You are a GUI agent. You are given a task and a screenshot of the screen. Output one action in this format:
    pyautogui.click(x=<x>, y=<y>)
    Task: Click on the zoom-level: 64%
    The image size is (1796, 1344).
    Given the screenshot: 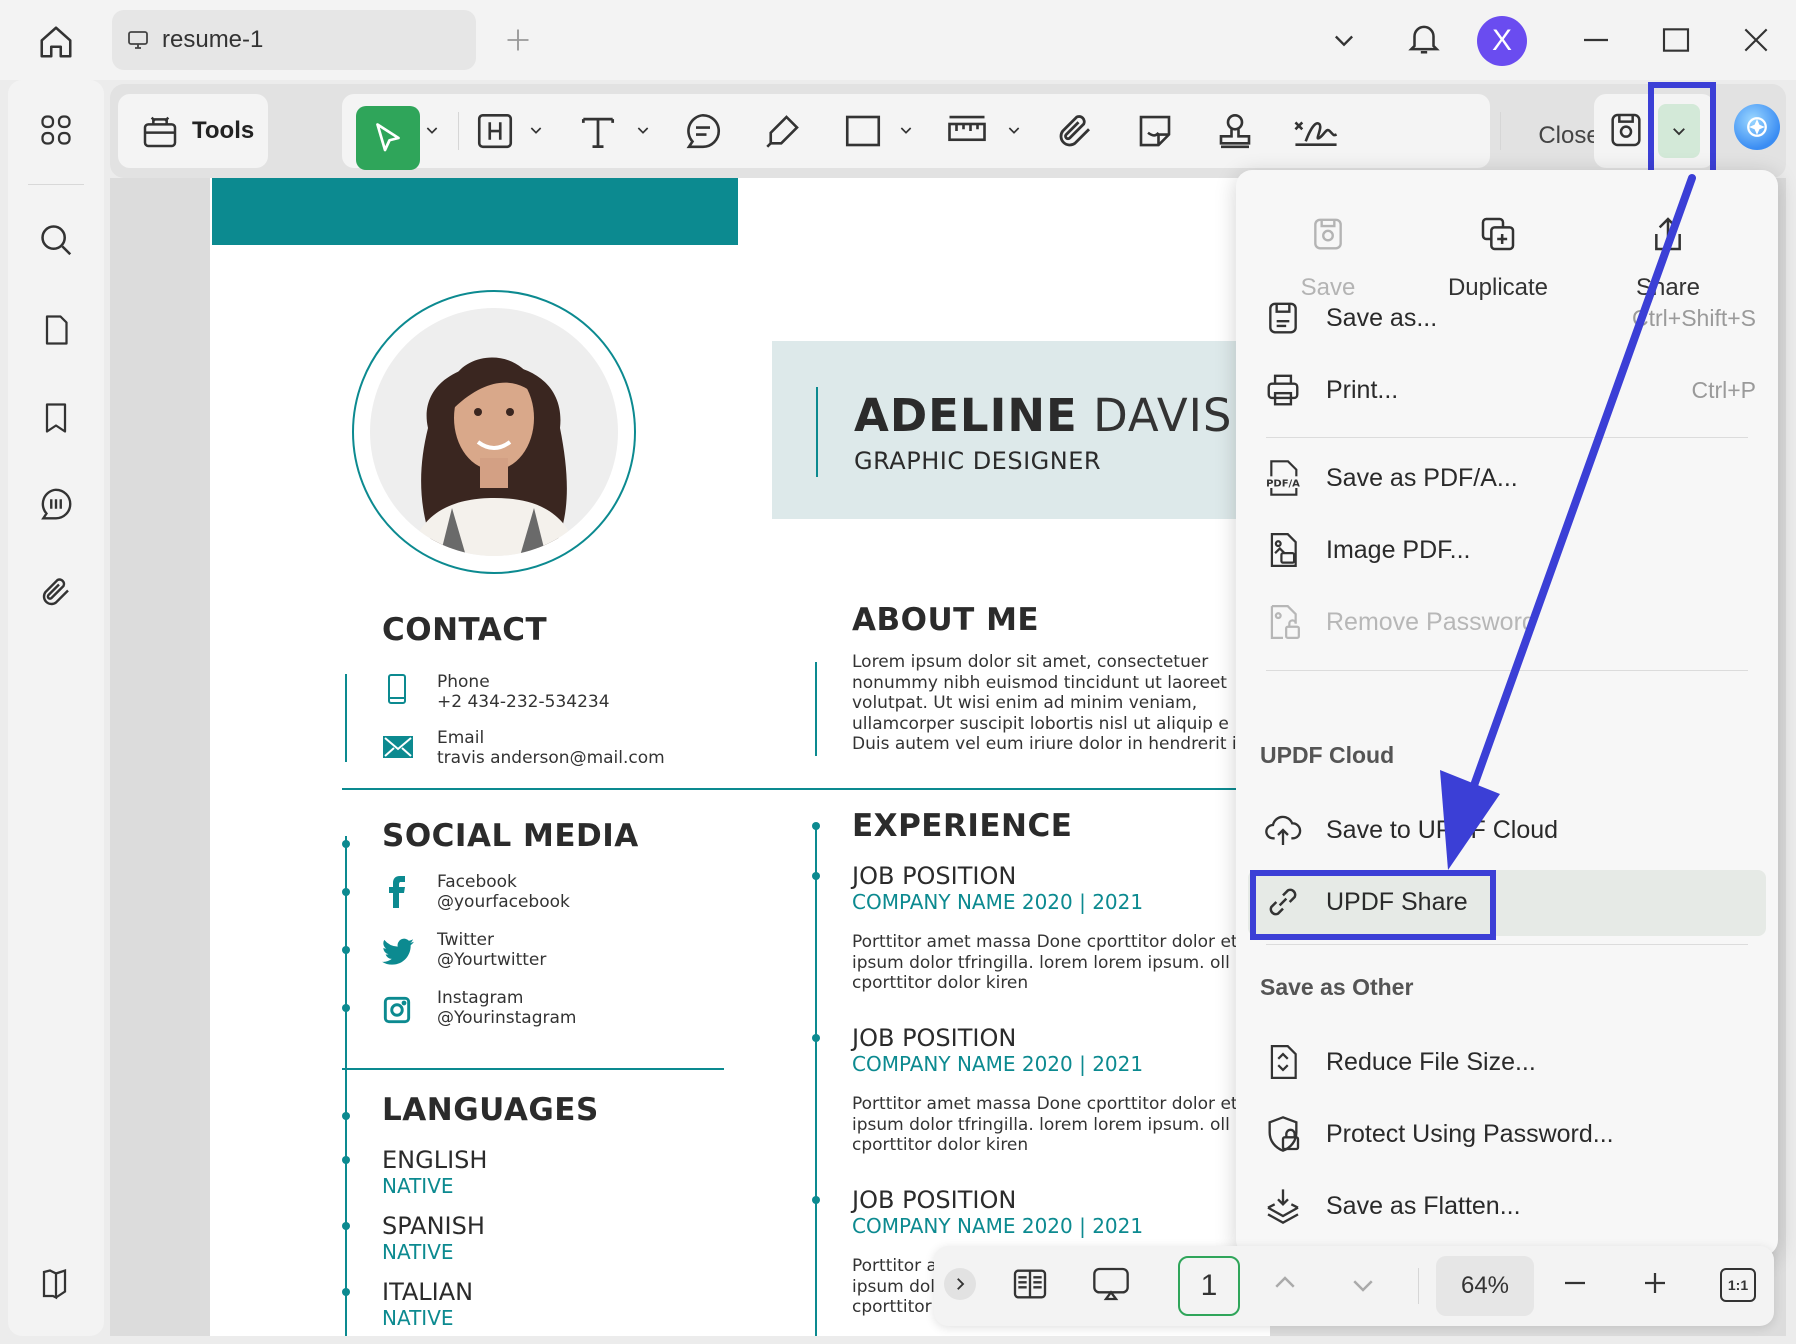 What is the action you would take?
    pyautogui.click(x=1485, y=1286)
    